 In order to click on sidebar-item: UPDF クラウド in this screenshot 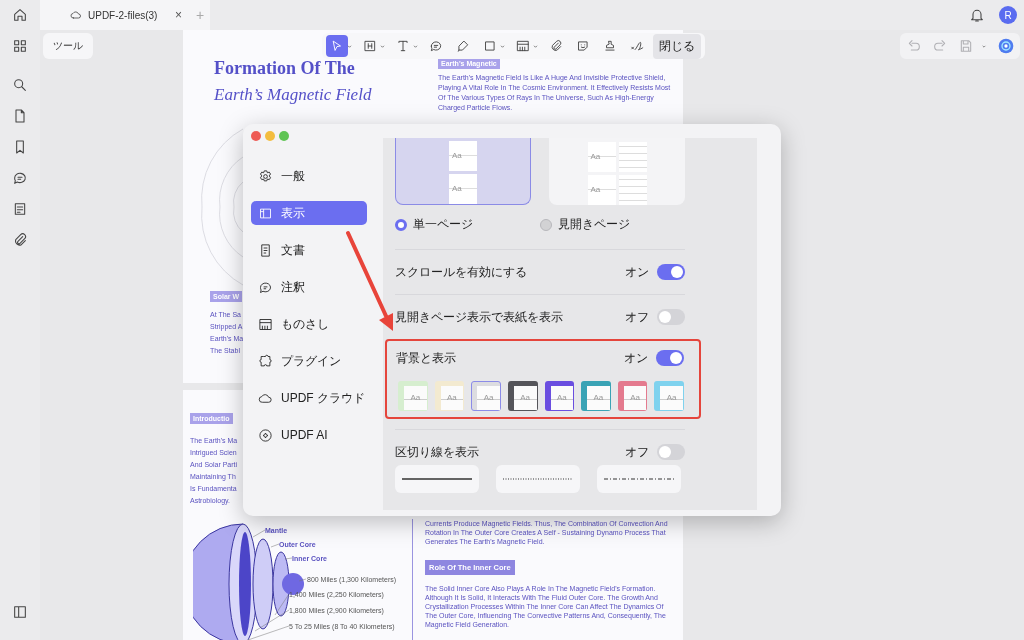, I will do `click(309, 398)`.